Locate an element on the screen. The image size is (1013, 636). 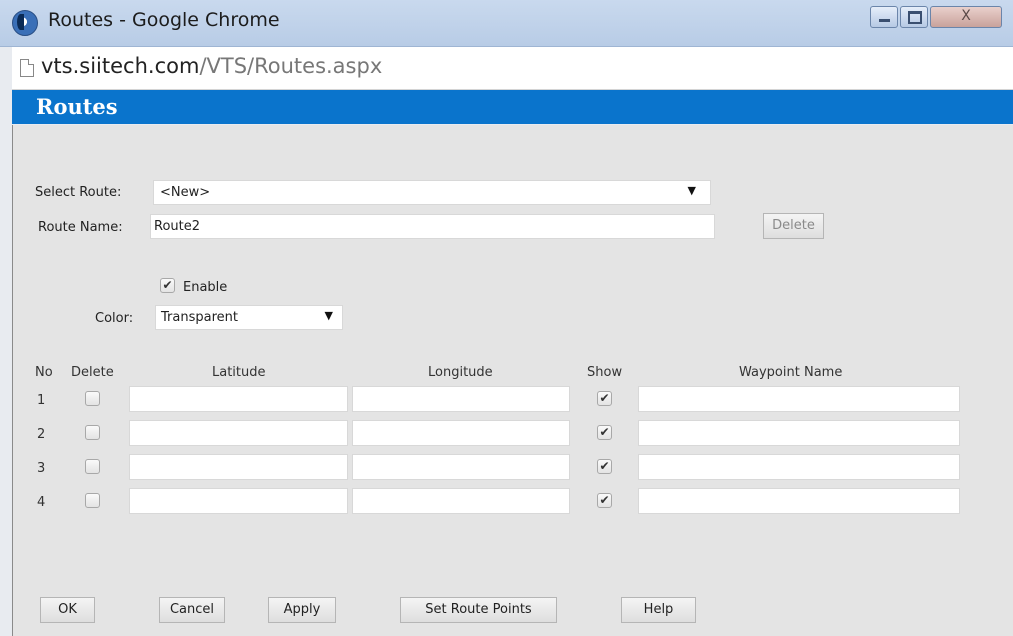
cancel-button: Cancel is located at coordinates (192, 610).